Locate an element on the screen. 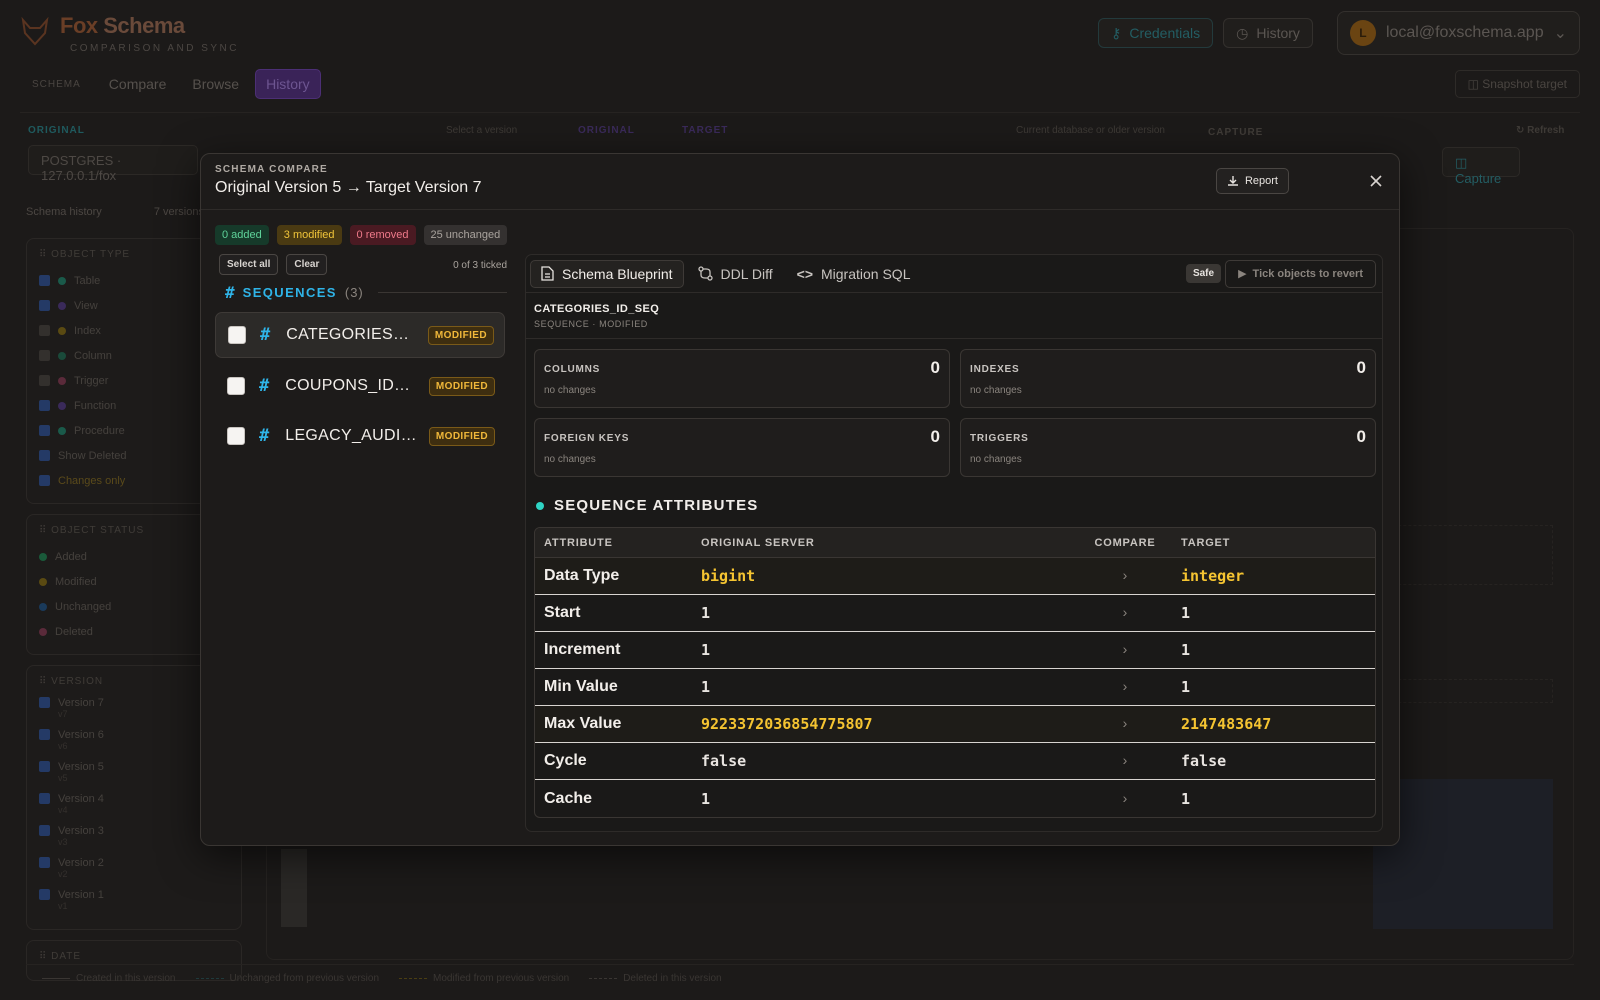  legend-modified: Modified from previous version is located at coordinates (484, 978).